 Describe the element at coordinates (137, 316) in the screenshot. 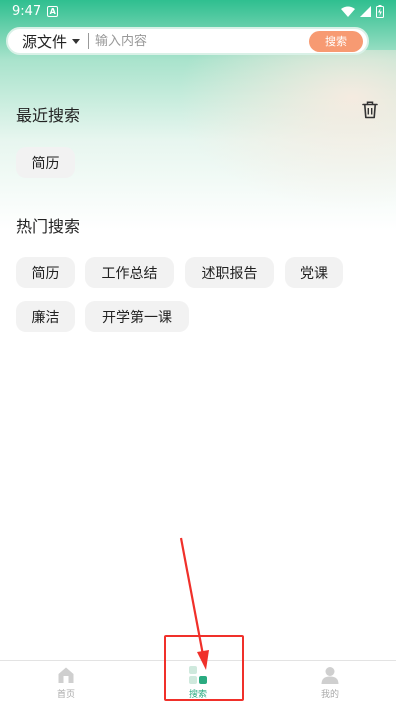

I see `hot-tag: 开学第一课` at that location.